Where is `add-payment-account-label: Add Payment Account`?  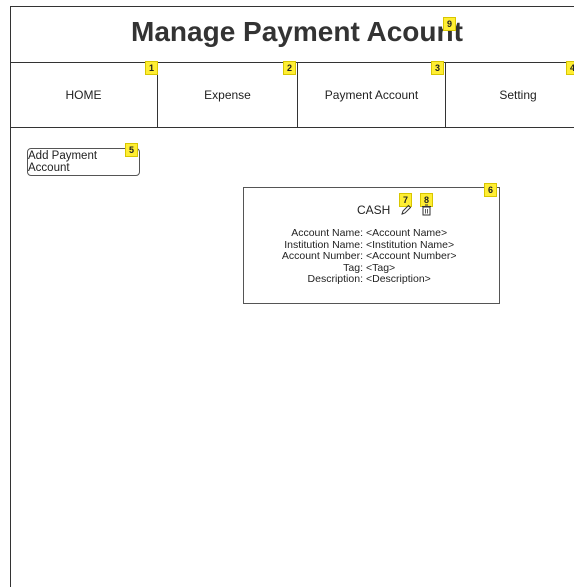 add-payment-account-label: Add Payment Account is located at coordinates (63, 162).